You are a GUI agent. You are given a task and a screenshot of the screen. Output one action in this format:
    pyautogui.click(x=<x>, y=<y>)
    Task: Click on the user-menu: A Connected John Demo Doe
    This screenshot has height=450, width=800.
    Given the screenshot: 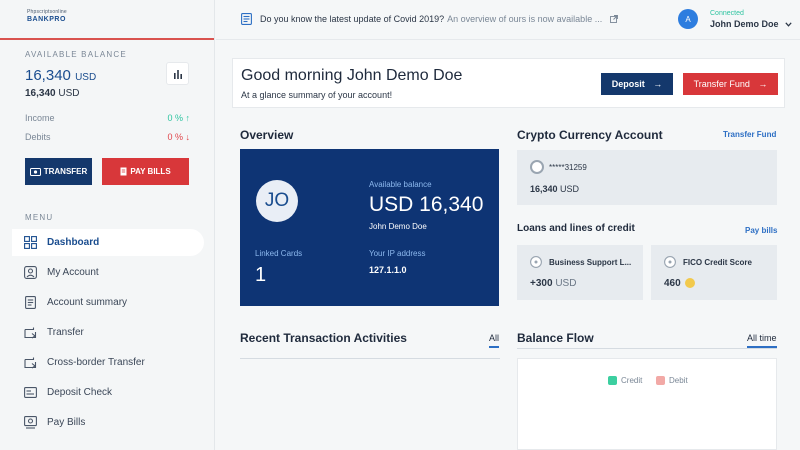 What is the action you would take?
    pyautogui.click(x=735, y=19)
    